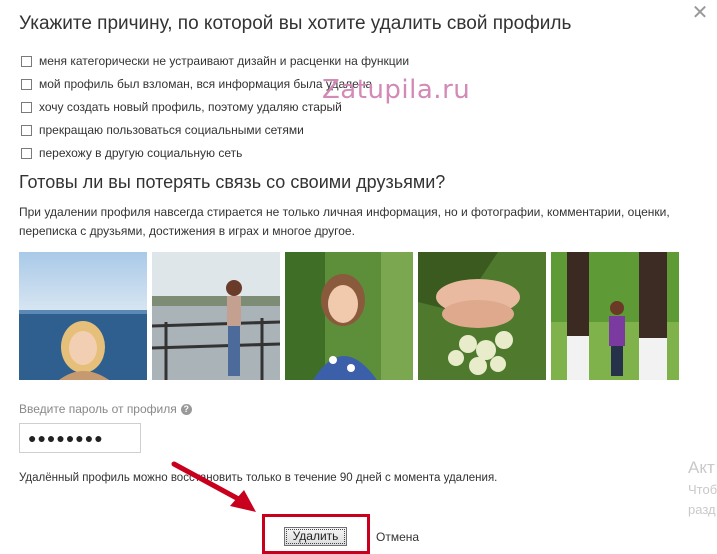 The height and width of the screenshot is (554, 717). Describe the element at coordinates (315, 536) in the screenshot. I see `delete-button: Удалить` at that location.